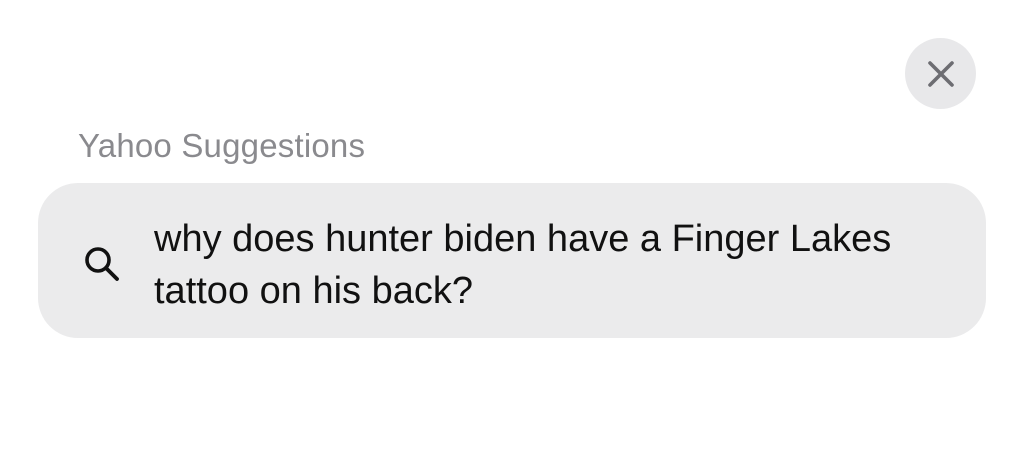  I want to click on search-icon, so click(102, 264).